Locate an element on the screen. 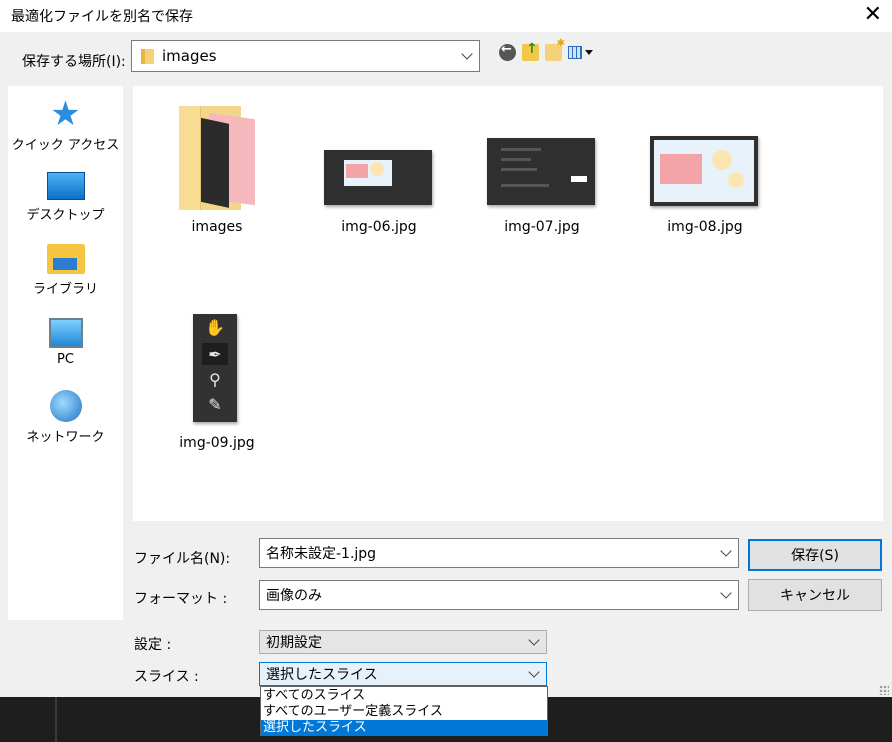 The height and width of the screenshot is (742, 892). file-item-img-09: ✋ ✒ ⚲ ✎ img-09.jpg is located at coordinates (217, 382).